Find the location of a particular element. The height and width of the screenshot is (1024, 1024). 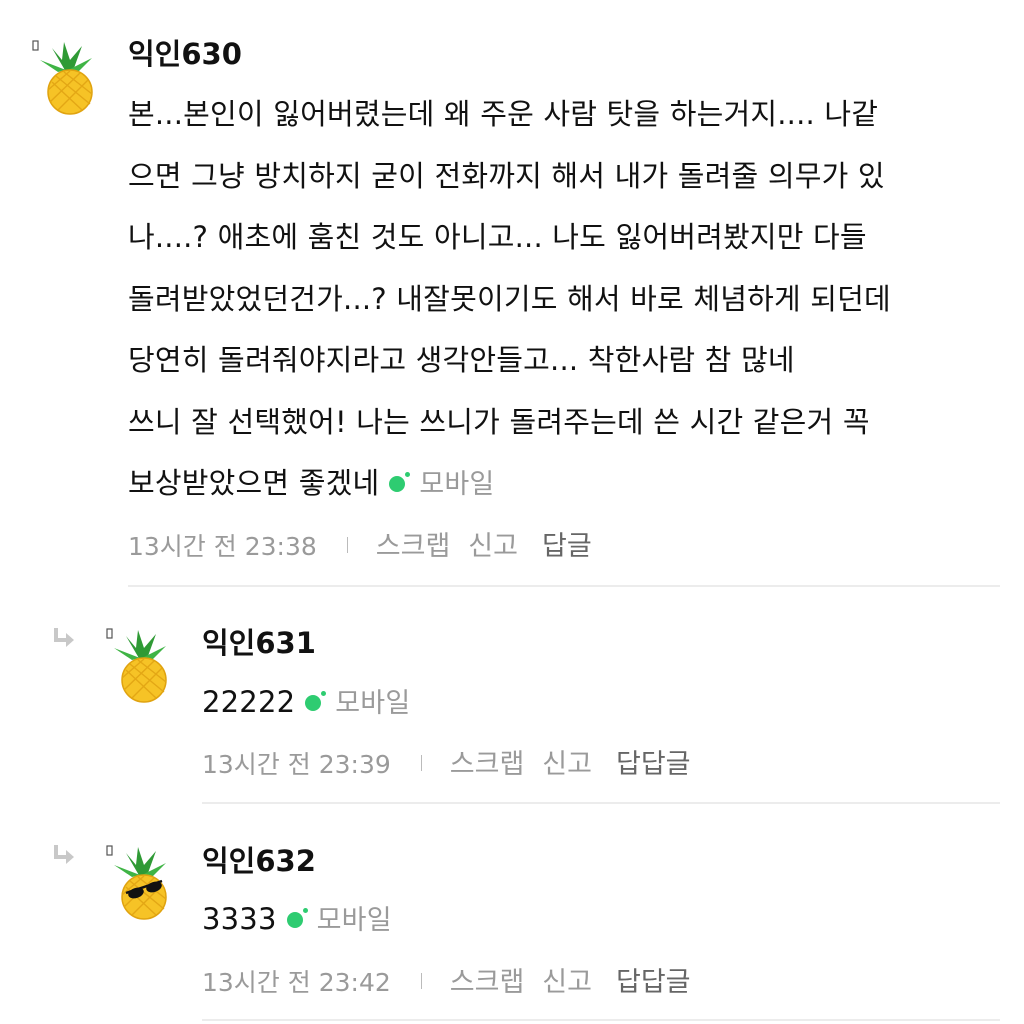

comment-line-last: 3333 모바일 is located at coordinates (297, 920).